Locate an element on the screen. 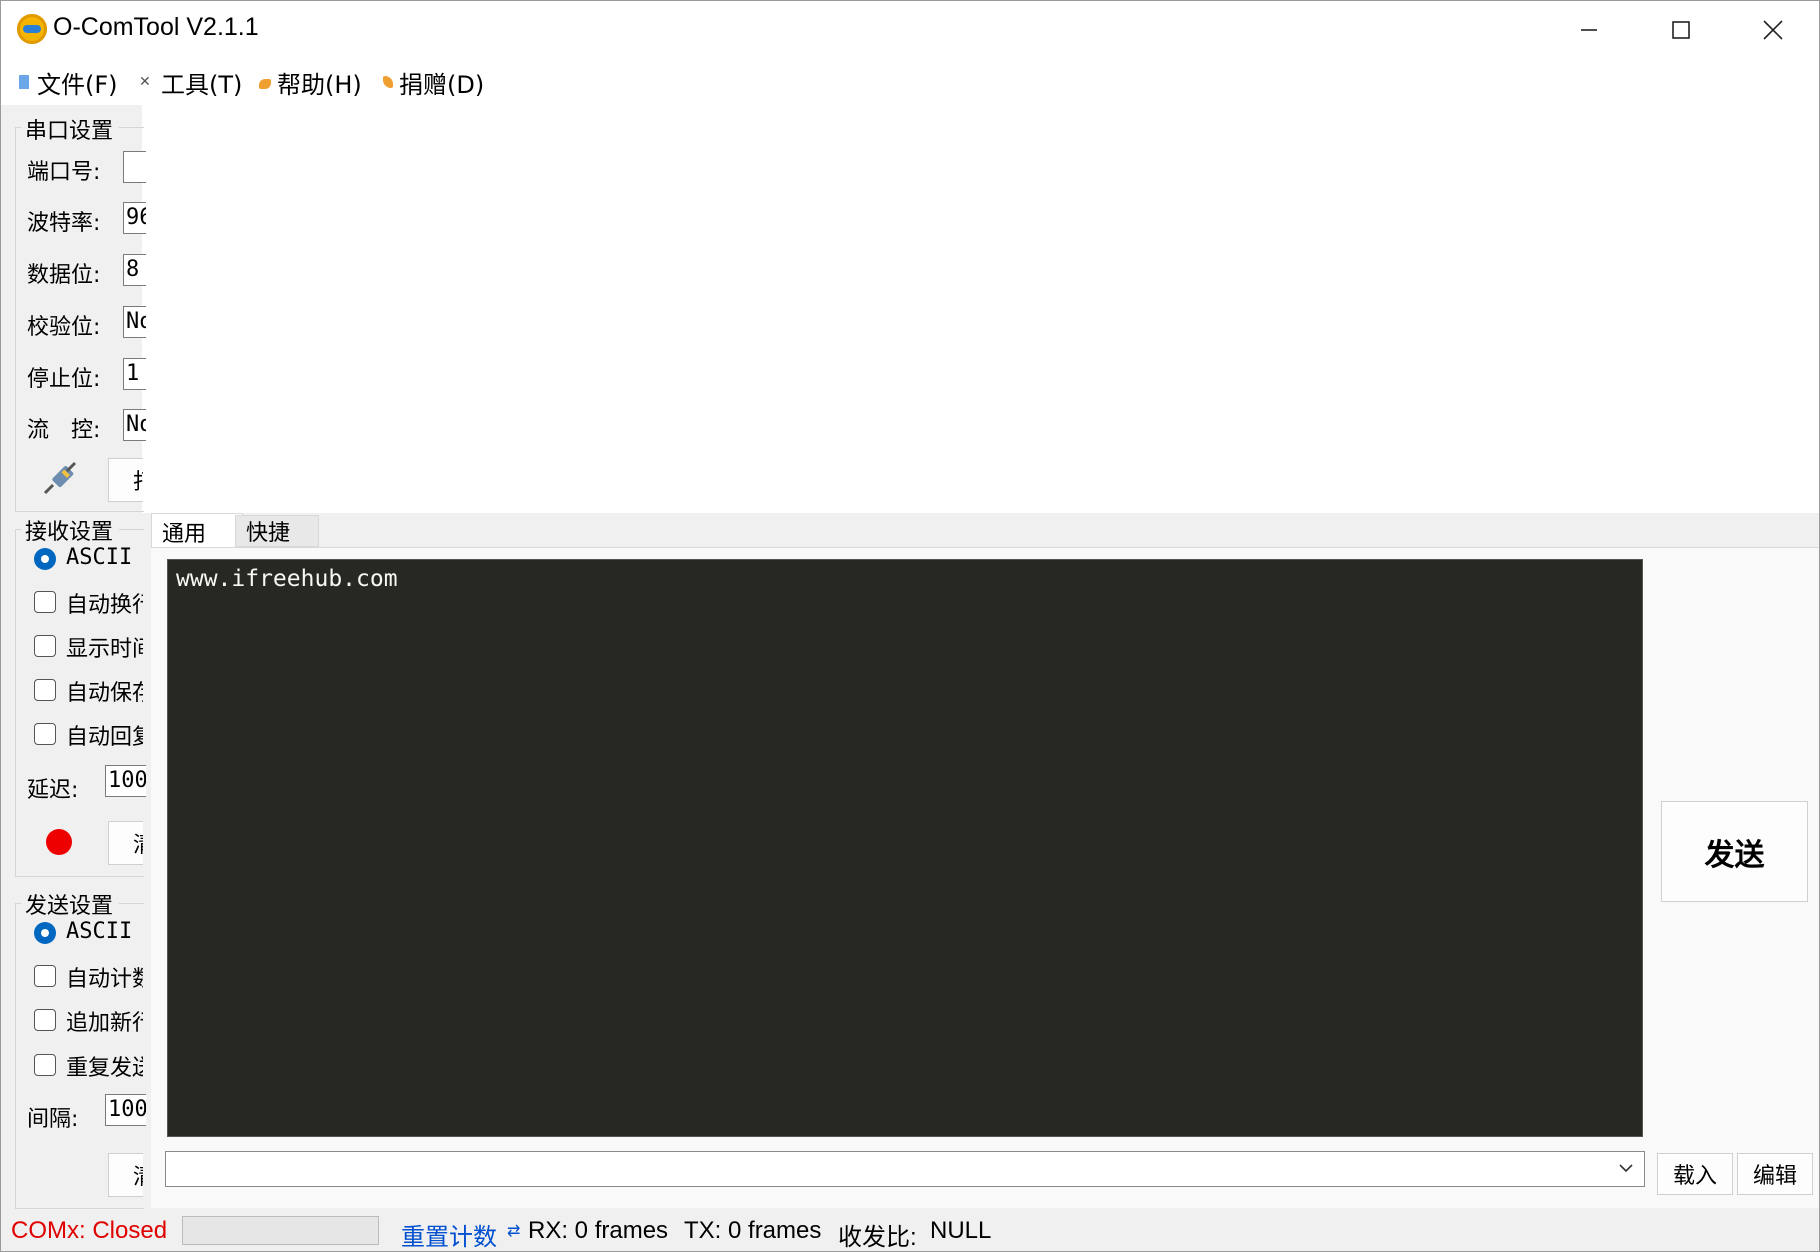  menu-help-label: 帮助(H) is located at coordinates (319, 84).